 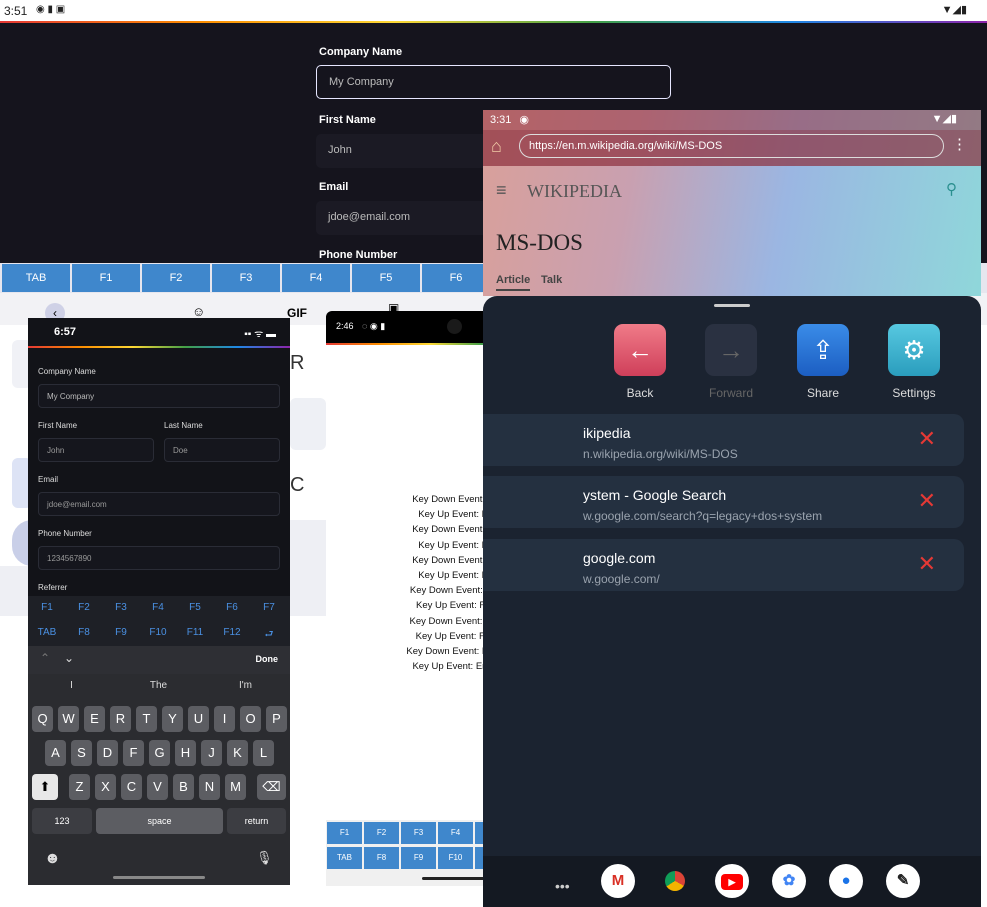 I want to click on key-123: 123, so click(x=62, y=821).